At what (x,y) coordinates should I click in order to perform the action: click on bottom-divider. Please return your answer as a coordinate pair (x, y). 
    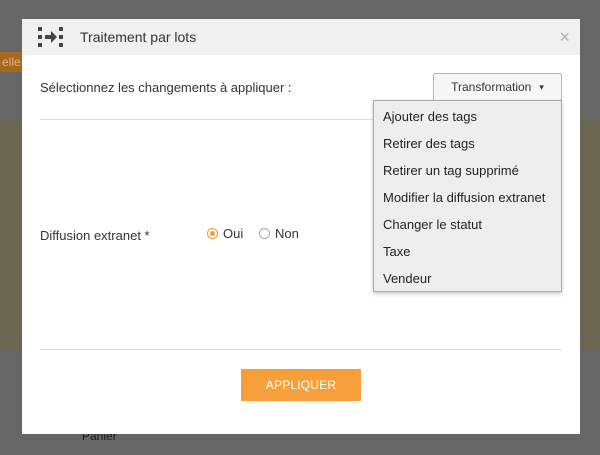
    Looking at the image, I should click on (301, 349).